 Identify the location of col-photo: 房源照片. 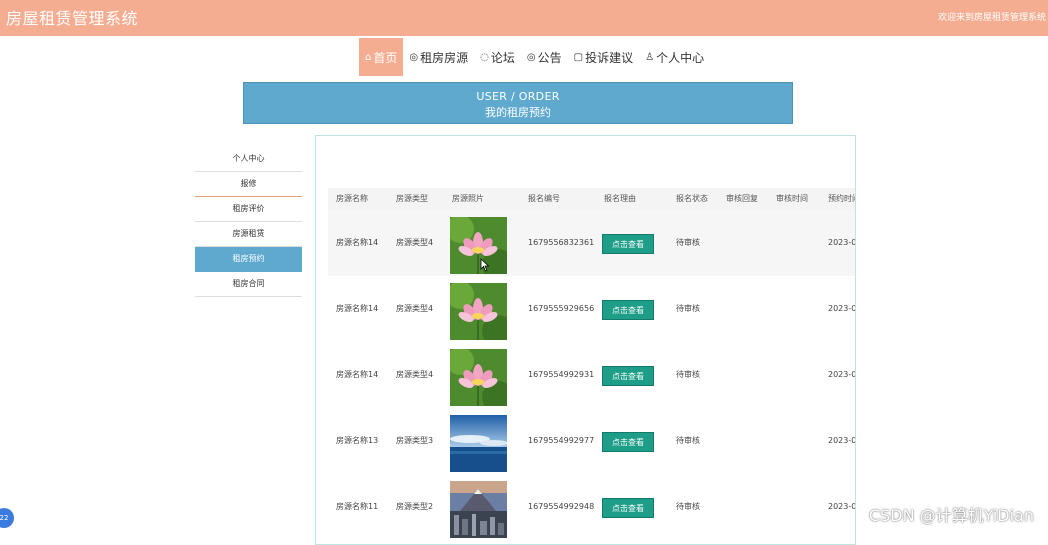
(468, 198).